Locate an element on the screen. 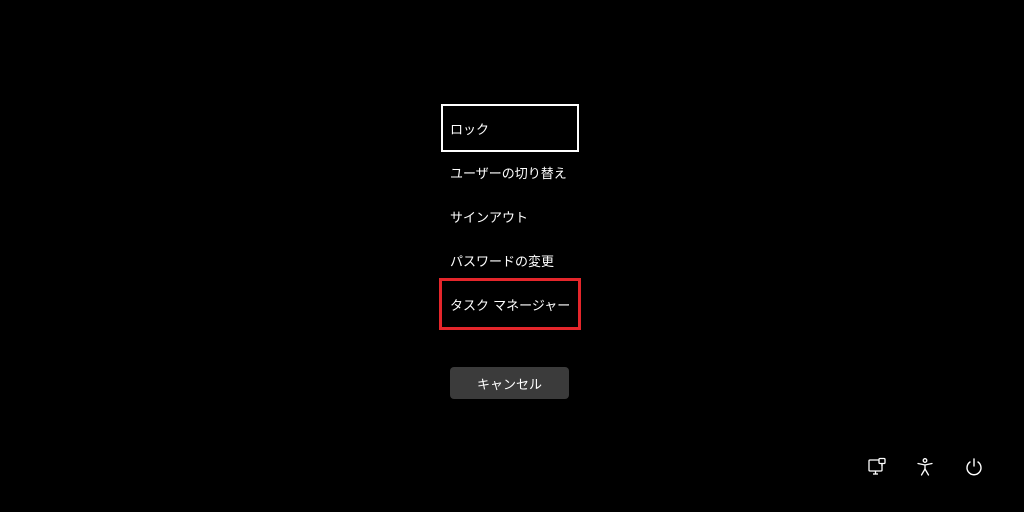  menu-item-label: サインアウト is located at coordinates (489, 218).